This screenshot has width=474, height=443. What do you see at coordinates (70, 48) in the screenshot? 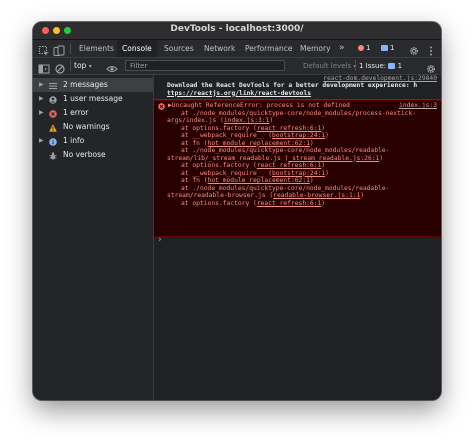
I see `tab-separator` at bounding box center [70, 48].